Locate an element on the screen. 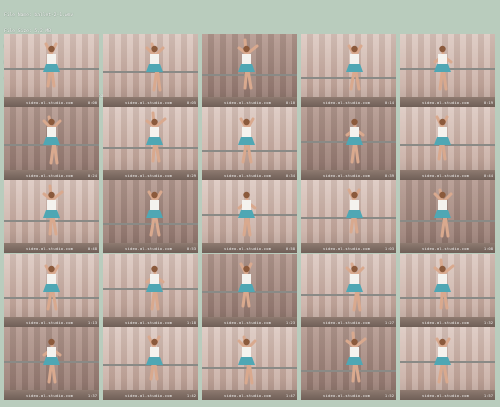  thumbnail-timestamp: 0:05 is located at coordinates (191, 102).